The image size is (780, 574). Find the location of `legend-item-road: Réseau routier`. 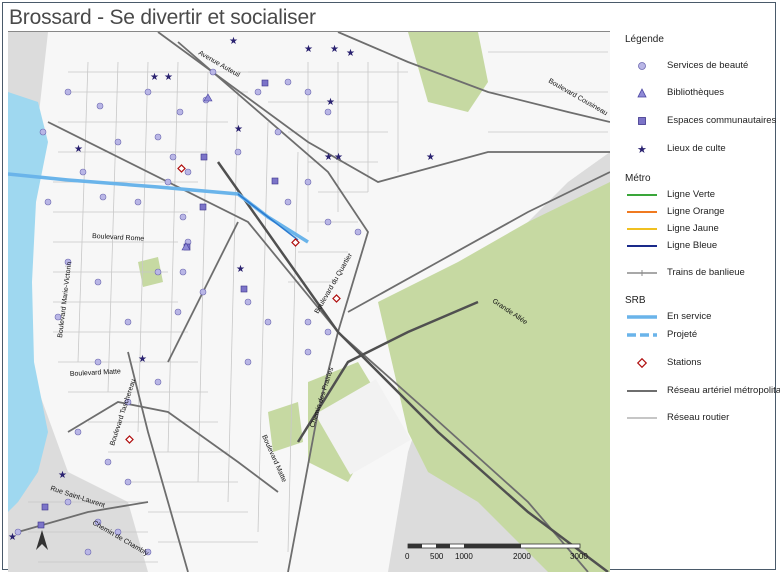

legend-item-road: Réseau routier is located at coordinates (702, 418).